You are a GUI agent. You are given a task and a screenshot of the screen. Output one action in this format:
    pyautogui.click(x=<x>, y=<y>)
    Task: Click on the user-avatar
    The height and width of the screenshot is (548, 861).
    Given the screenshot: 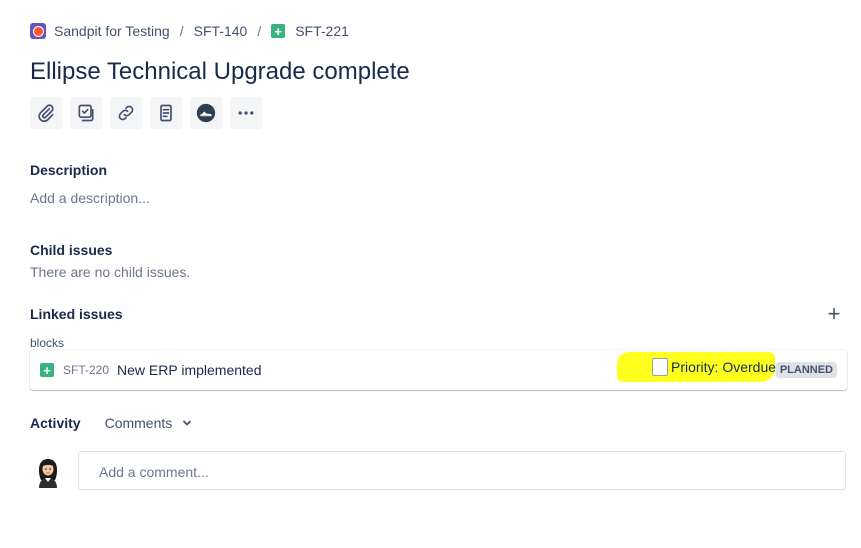 What is the action you would take?
    pyautogui.click(x=48, y=472)
    